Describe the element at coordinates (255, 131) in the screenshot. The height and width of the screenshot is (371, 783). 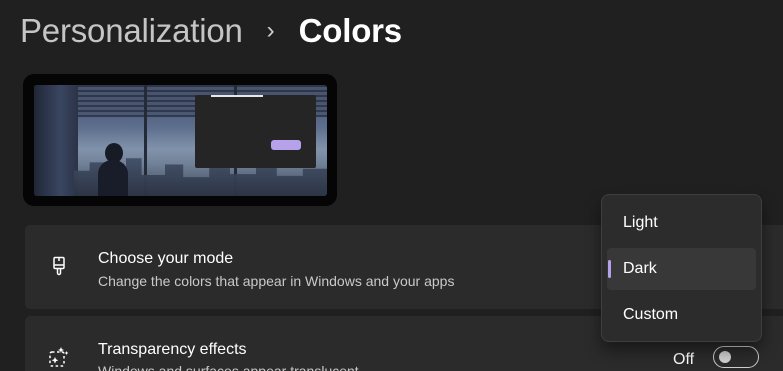
I see `preview-app-window` at that location.